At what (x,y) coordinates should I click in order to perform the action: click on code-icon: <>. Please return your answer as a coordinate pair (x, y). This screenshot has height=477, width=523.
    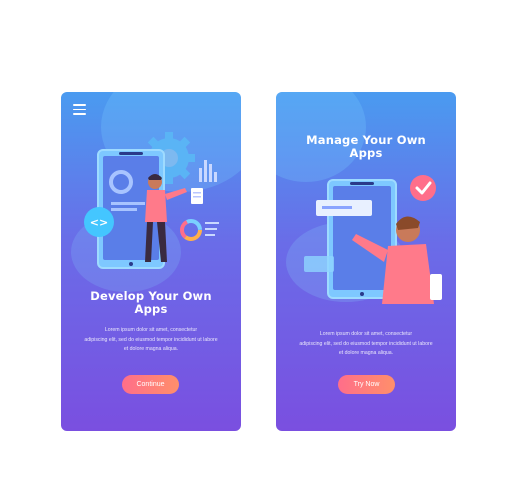
    Looking at the image, I should click on (99, 222).